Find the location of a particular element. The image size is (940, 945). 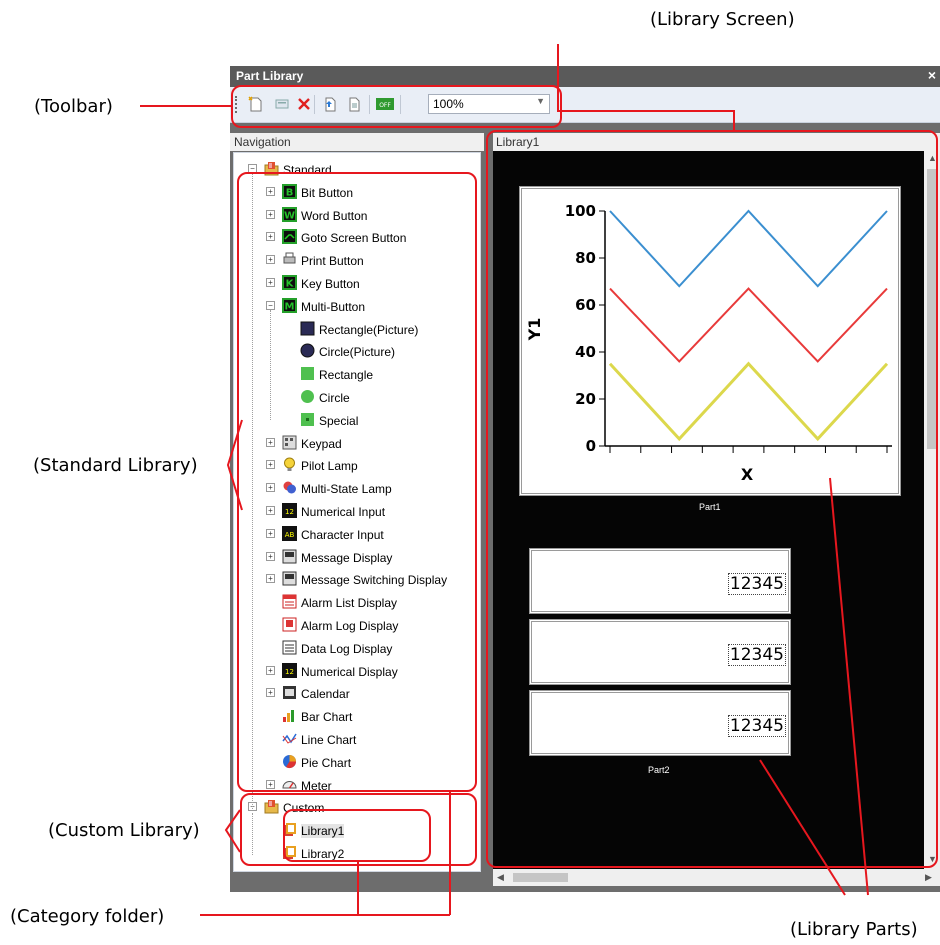

library-header: Library1 is located at coordinates (716, 142).